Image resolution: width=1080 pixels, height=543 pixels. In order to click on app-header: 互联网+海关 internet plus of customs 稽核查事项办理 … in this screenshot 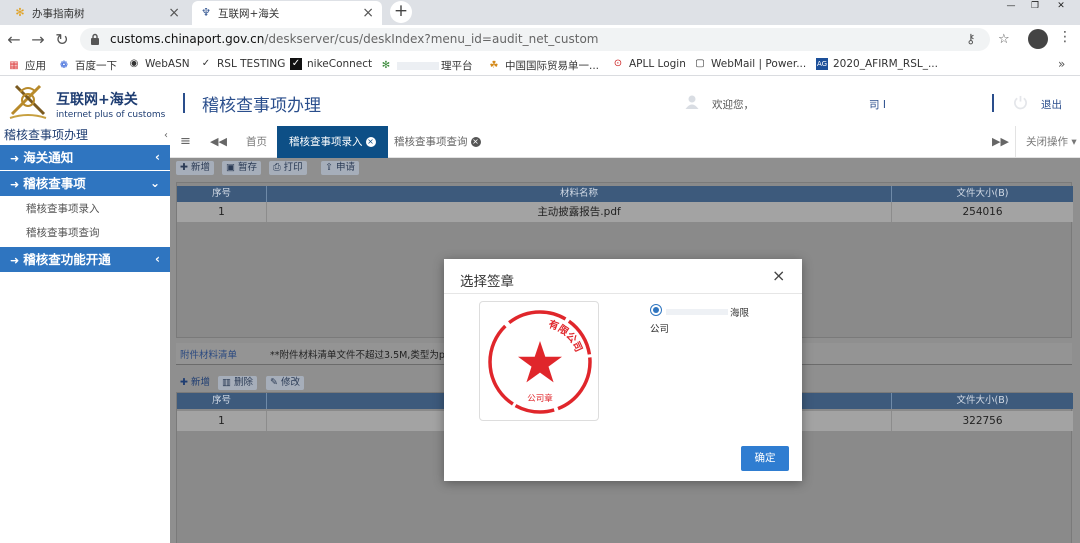, I will do `click(540, 101)`.